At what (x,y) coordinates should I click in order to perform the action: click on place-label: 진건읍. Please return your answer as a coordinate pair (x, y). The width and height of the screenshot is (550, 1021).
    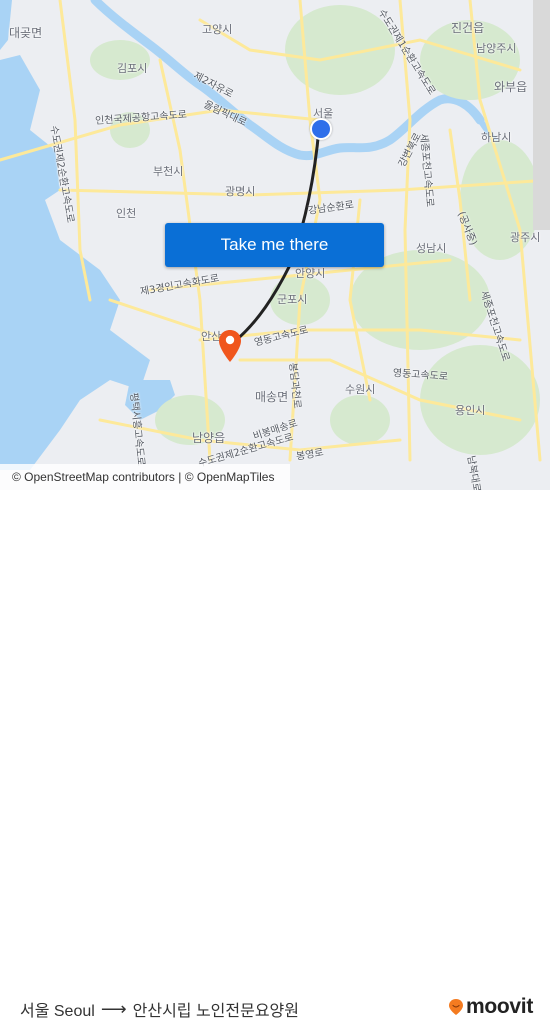
    Looking at the image, I should click on (468, 28).